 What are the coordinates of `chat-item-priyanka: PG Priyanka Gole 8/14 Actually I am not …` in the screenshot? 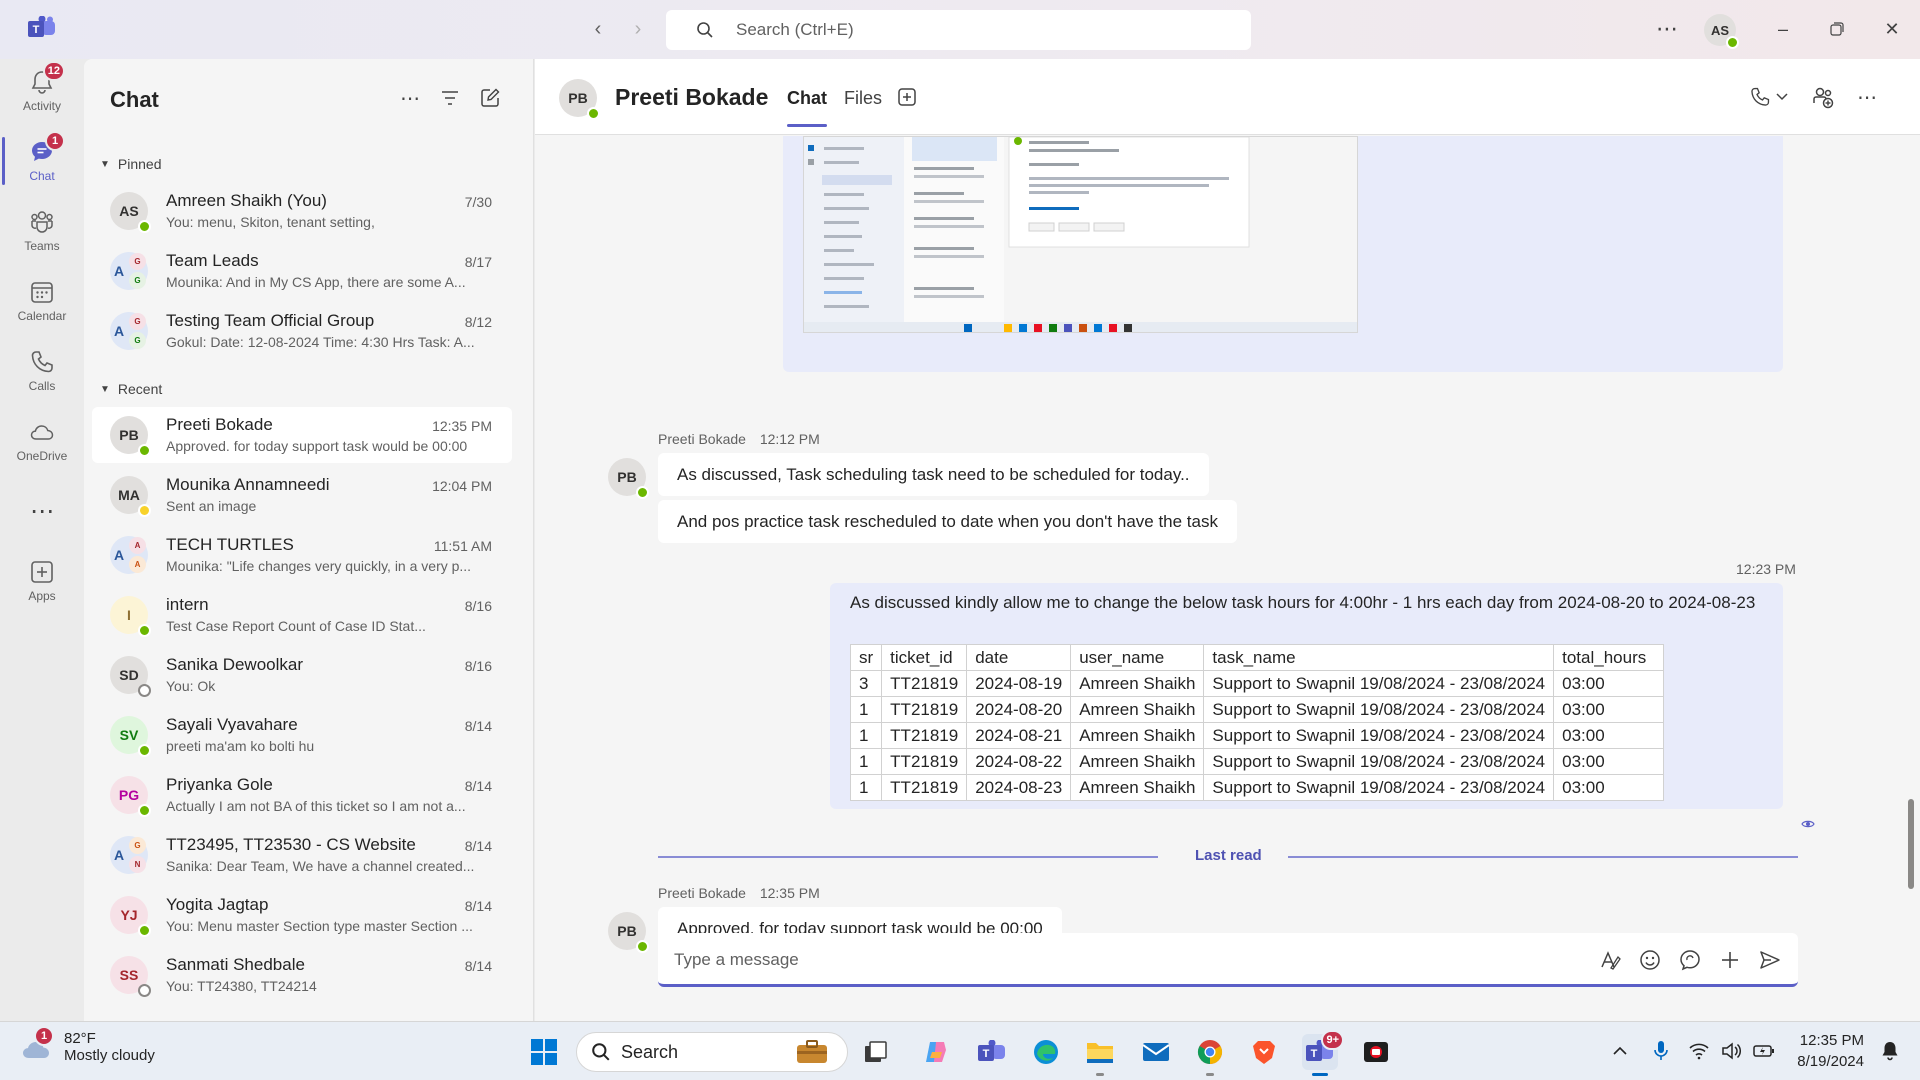 It's located at (302, 795).